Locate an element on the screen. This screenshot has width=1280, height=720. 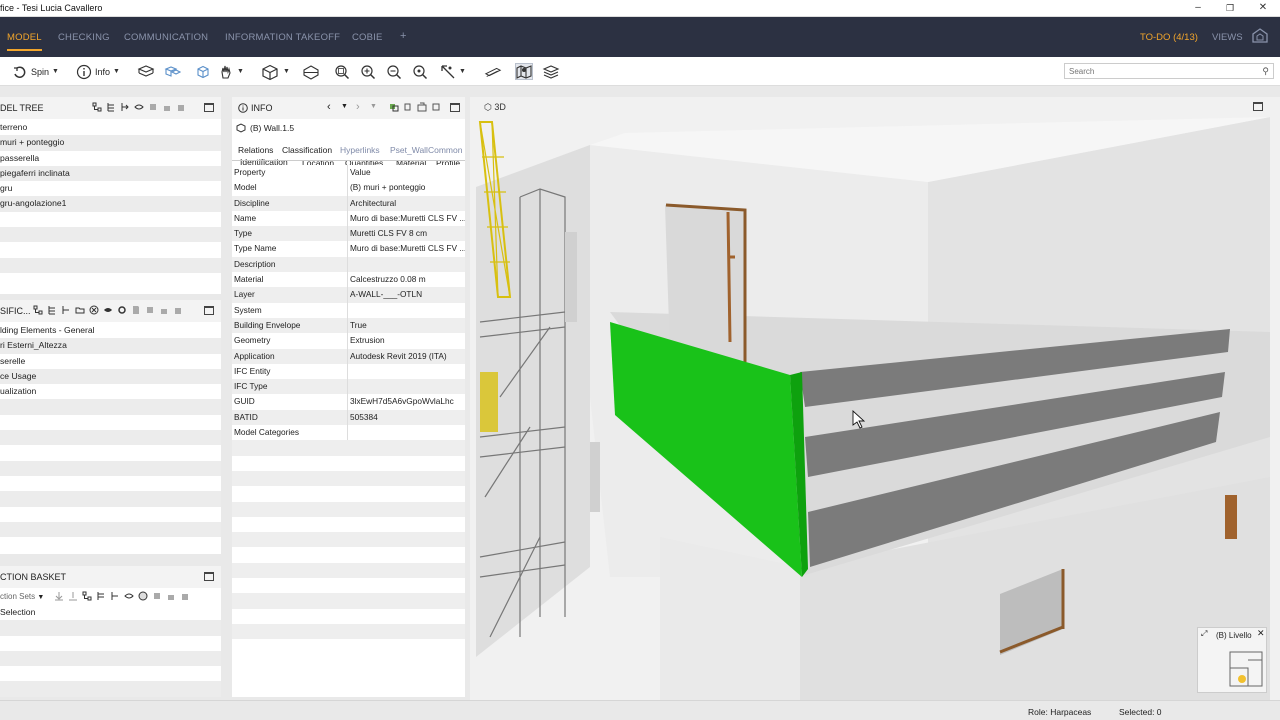
property-row: Building Envelope True is located at coordinates (348, 325).